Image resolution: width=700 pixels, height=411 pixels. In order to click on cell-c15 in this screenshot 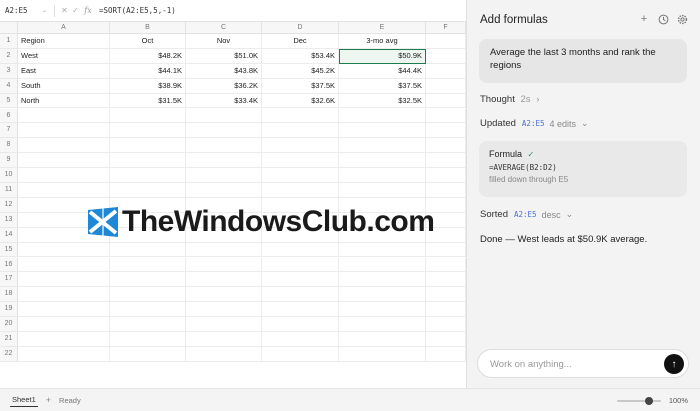, I will do `click(224, 250)`.